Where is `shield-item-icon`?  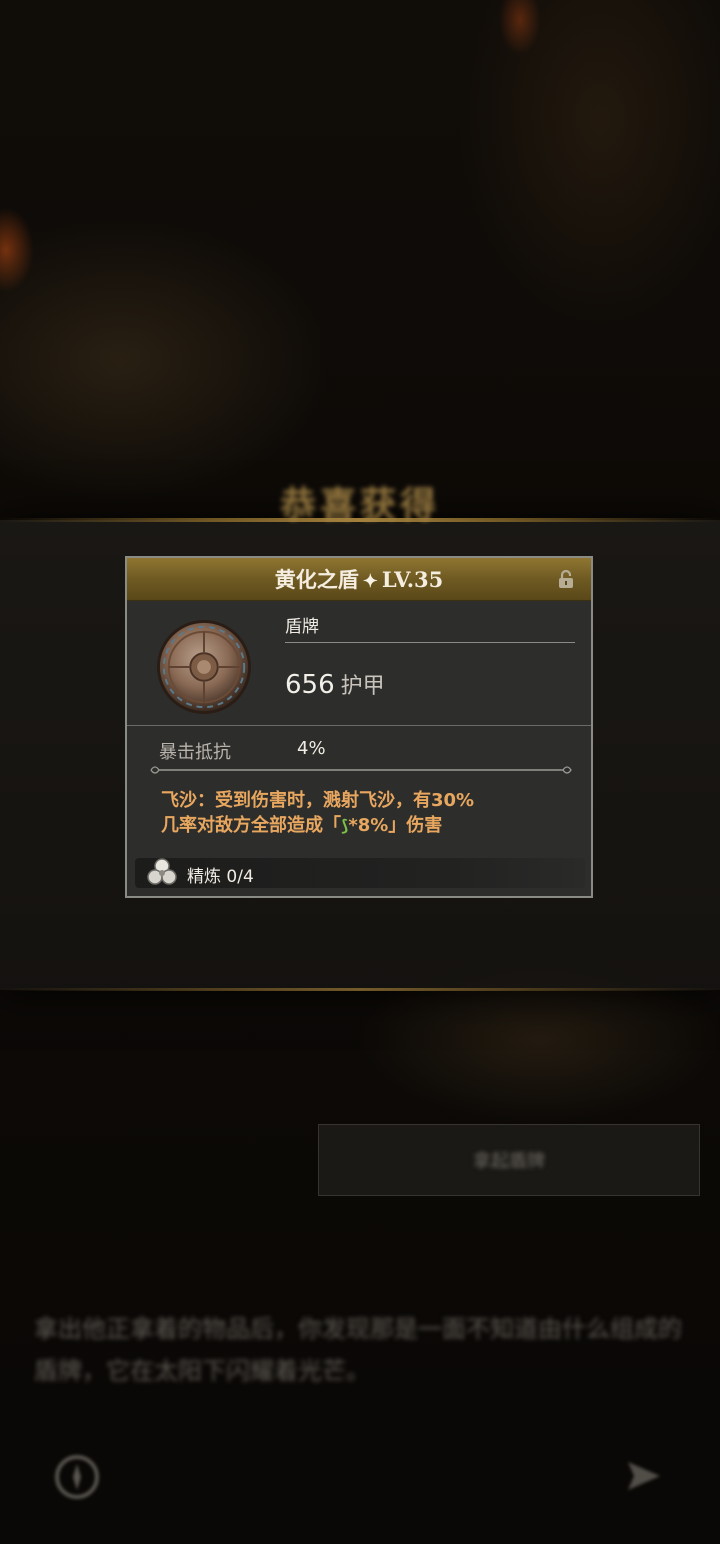 shield-item-icon is located at coordinates (204, 667).